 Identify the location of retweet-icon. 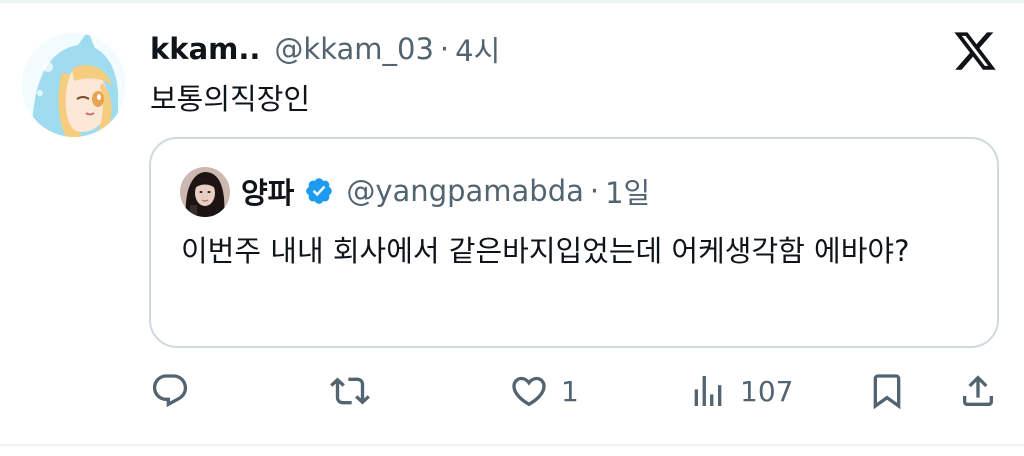
(350, 391).